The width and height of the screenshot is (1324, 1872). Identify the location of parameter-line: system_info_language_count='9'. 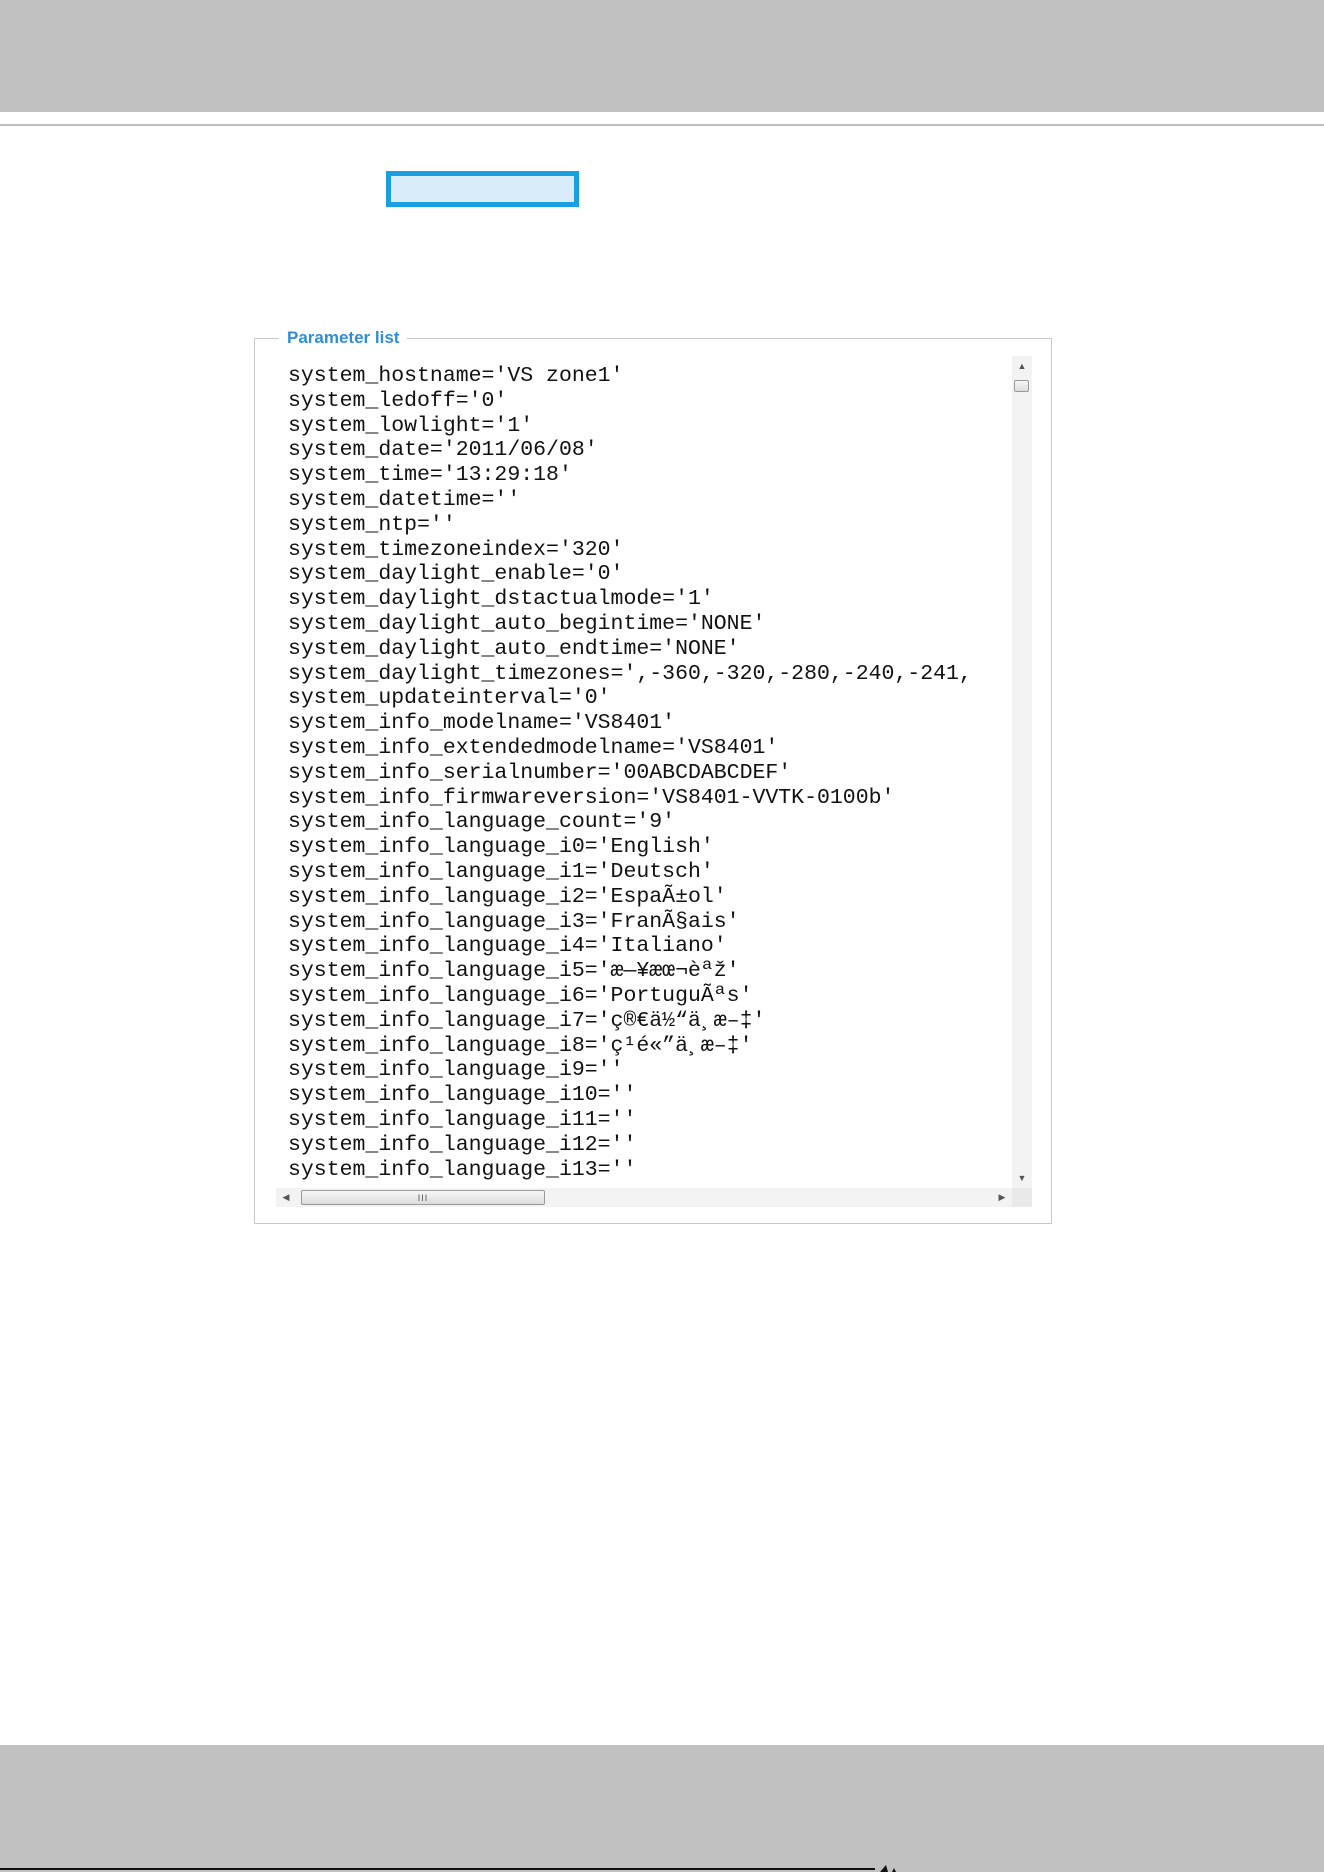
(482, 822).